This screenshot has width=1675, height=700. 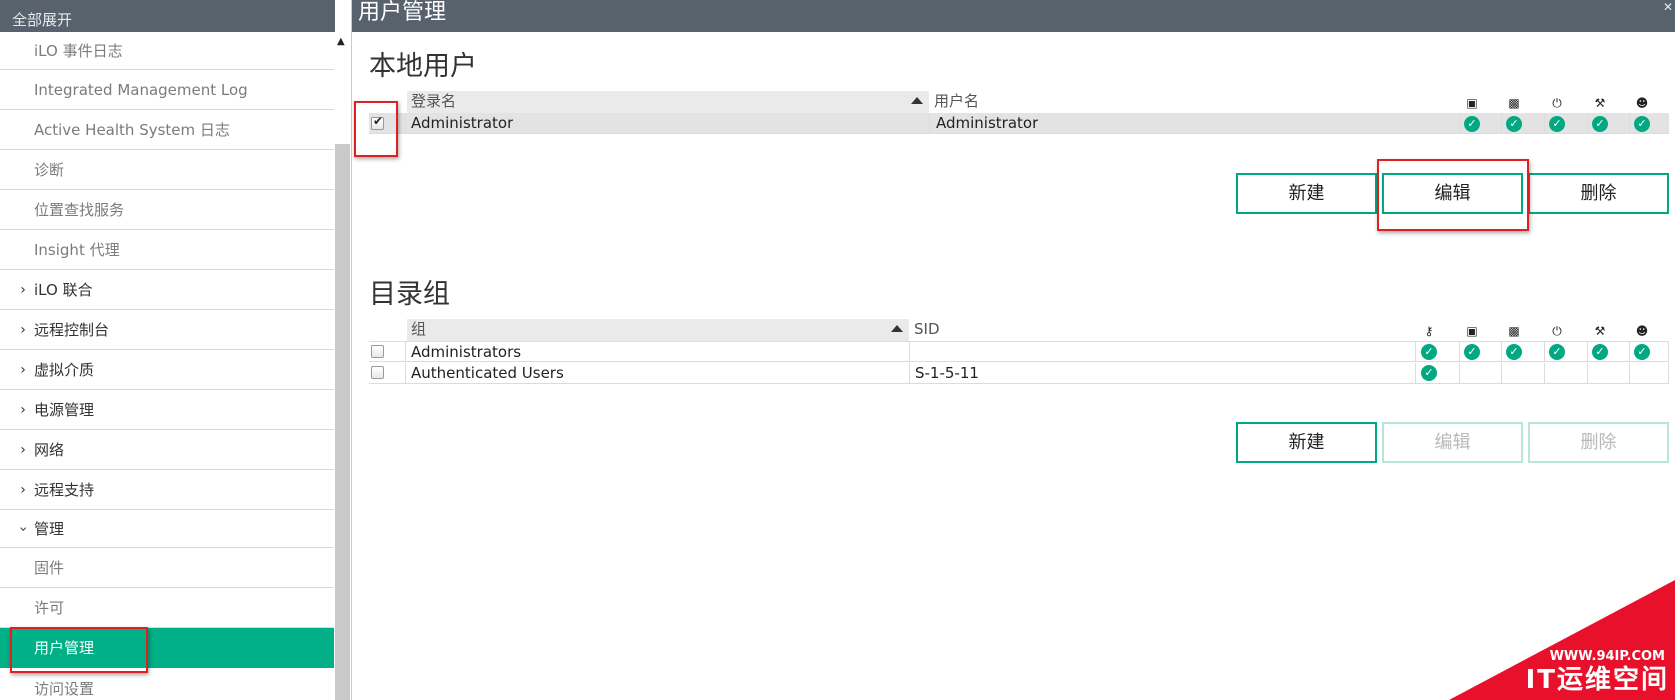 What do you see at coordinates (72, 330) in the screenshot?
I see `nav-group-label: 远程控制台` at bounding box center [72, 330].